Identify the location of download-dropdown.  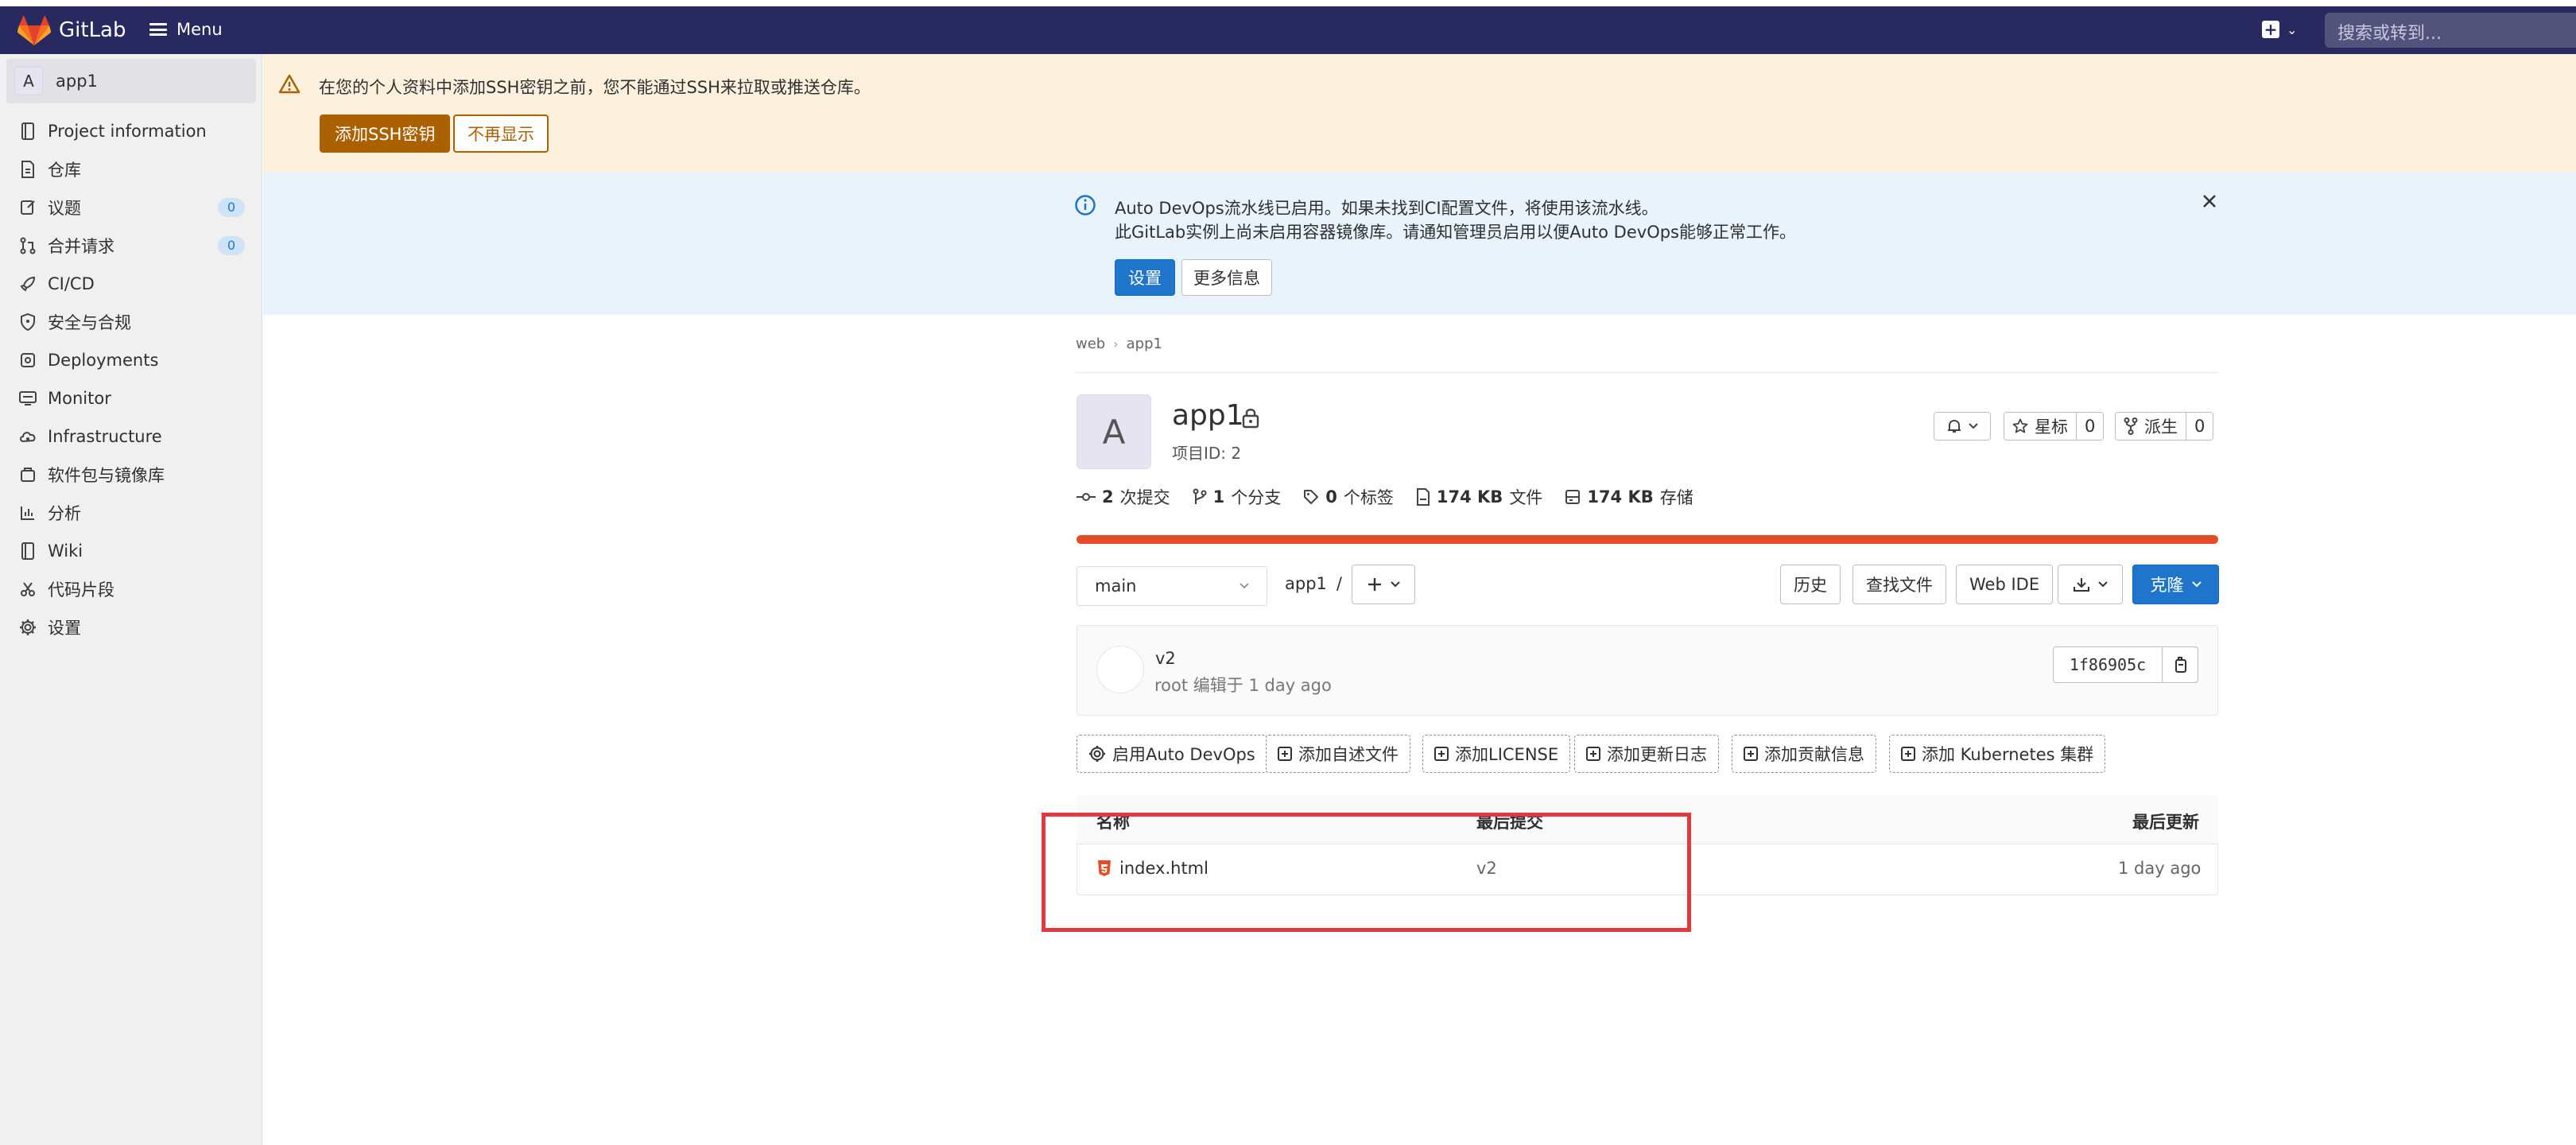
(2090, 584).